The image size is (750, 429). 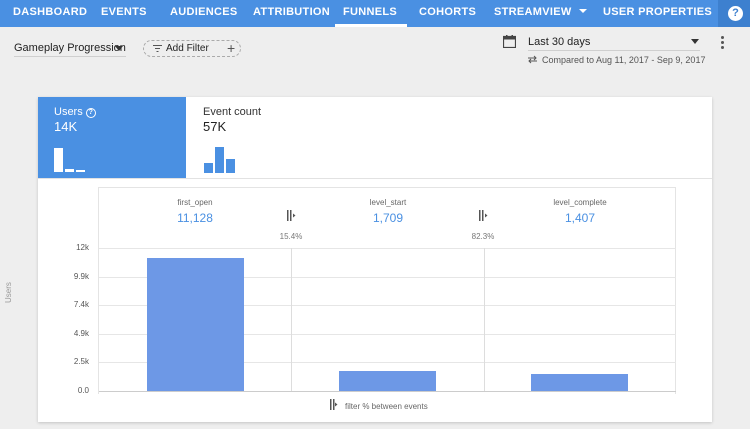 I want to click on more-options-icon, so click(x=722, y=42).